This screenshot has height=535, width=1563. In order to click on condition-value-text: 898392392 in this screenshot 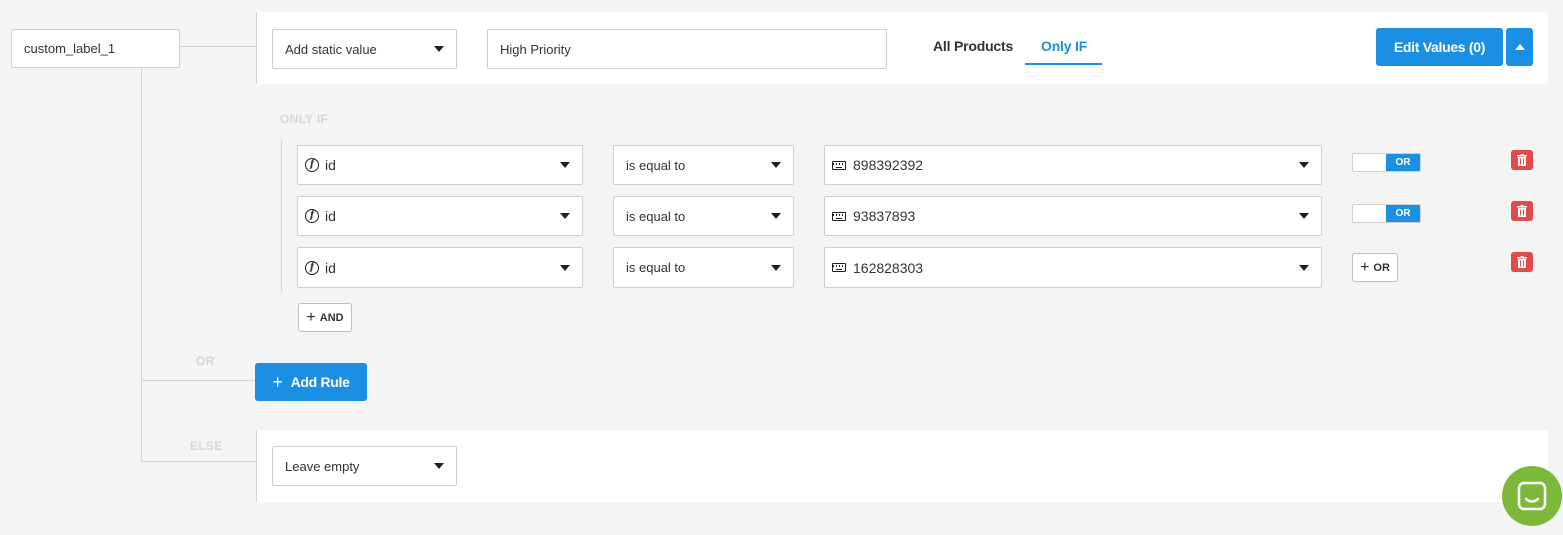, I will do `click(888, 165)`.